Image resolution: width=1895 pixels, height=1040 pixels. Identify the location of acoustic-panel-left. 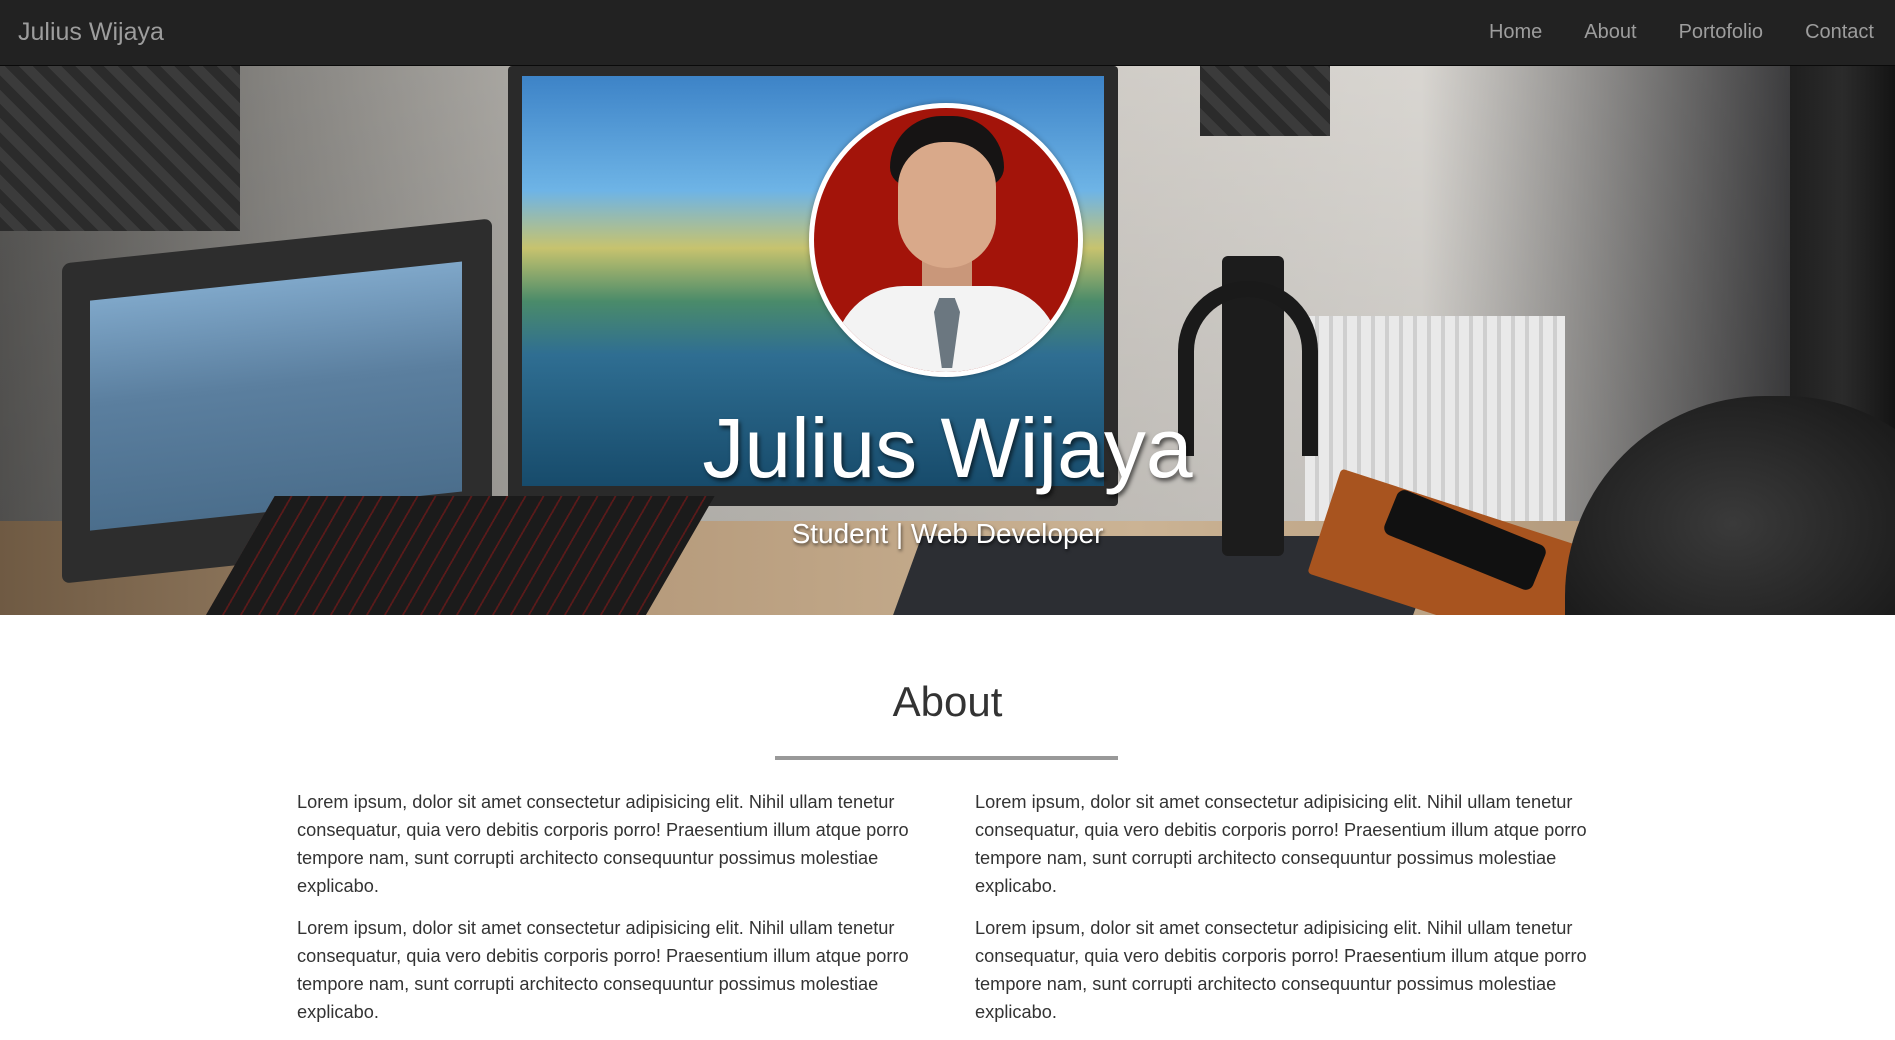
(120, 148).